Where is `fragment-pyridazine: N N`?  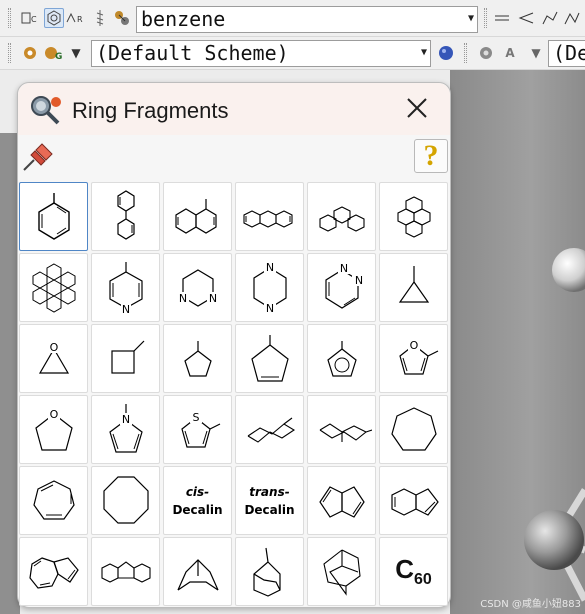 fragment-pyridazine: N N is located at coordinates (341, 287).